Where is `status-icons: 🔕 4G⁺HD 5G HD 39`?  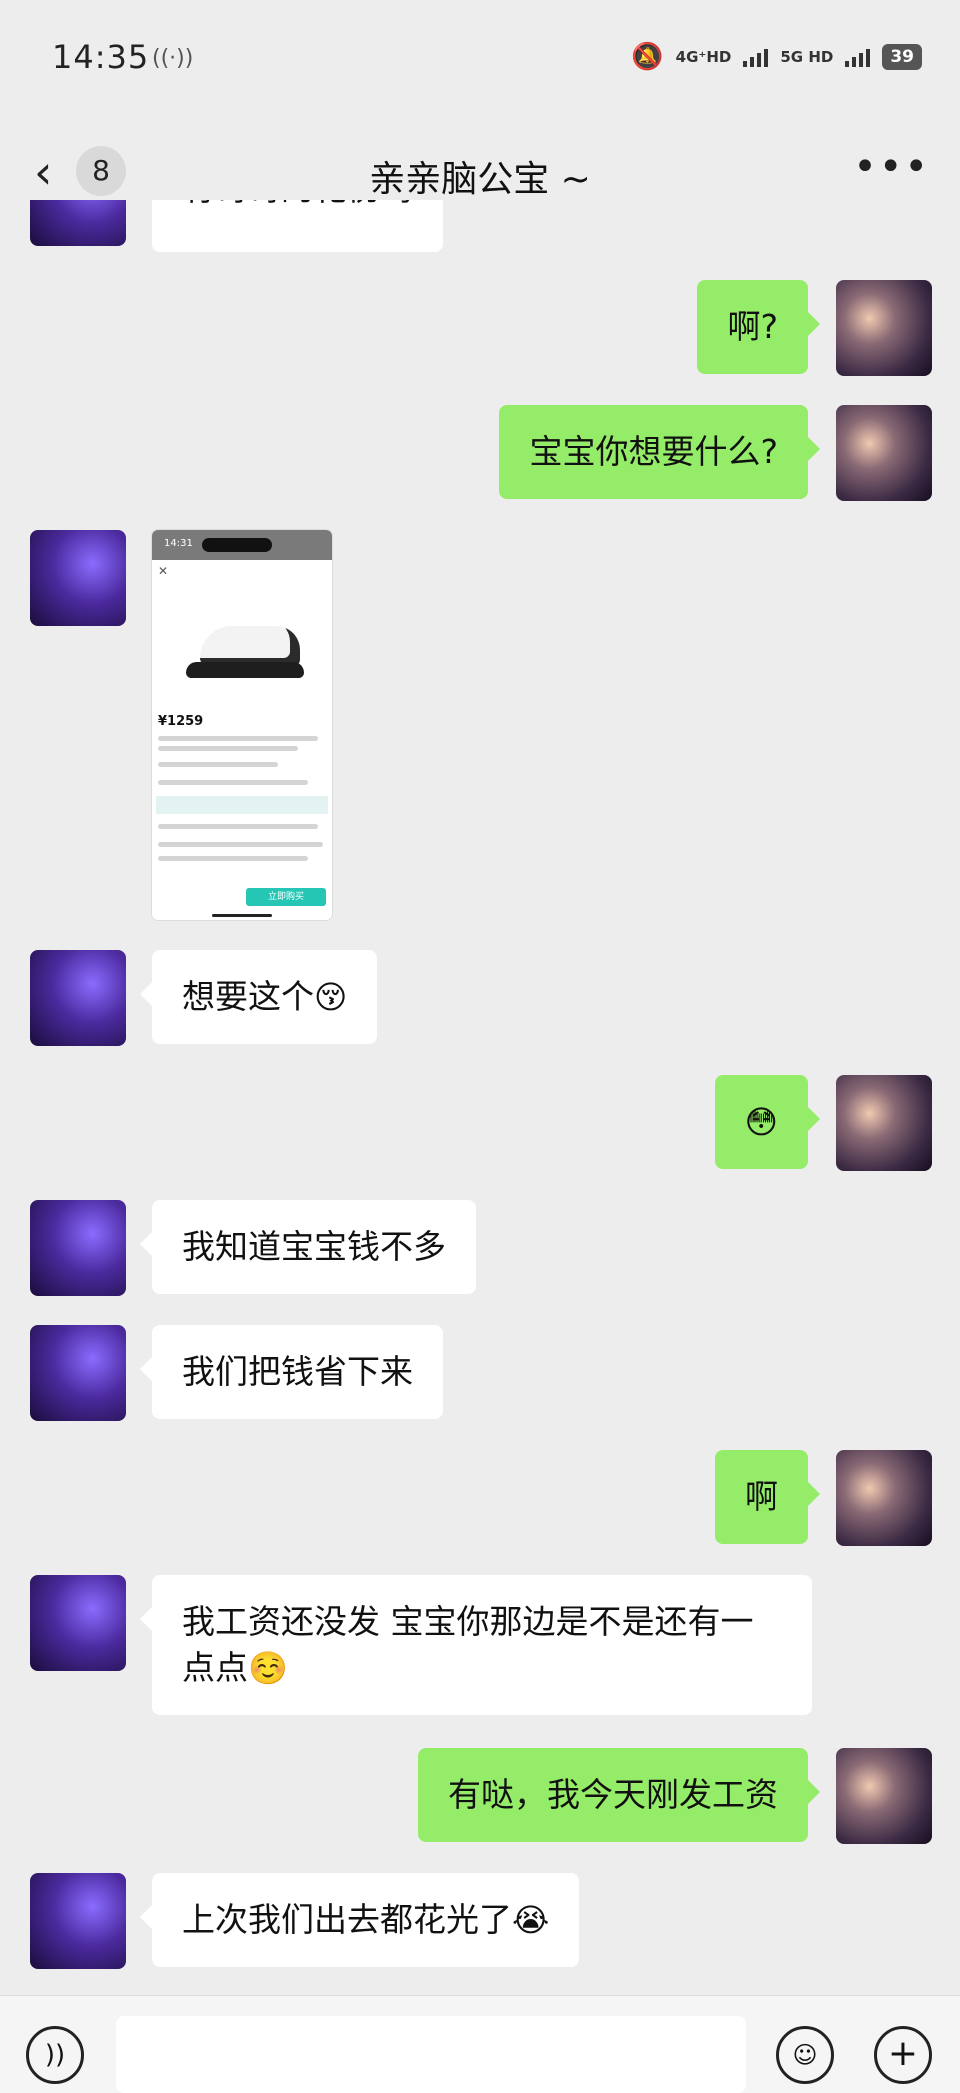
status-icons: 🔕 4G⁺HD 5G HD 39 is located at coordinates (776, 57).